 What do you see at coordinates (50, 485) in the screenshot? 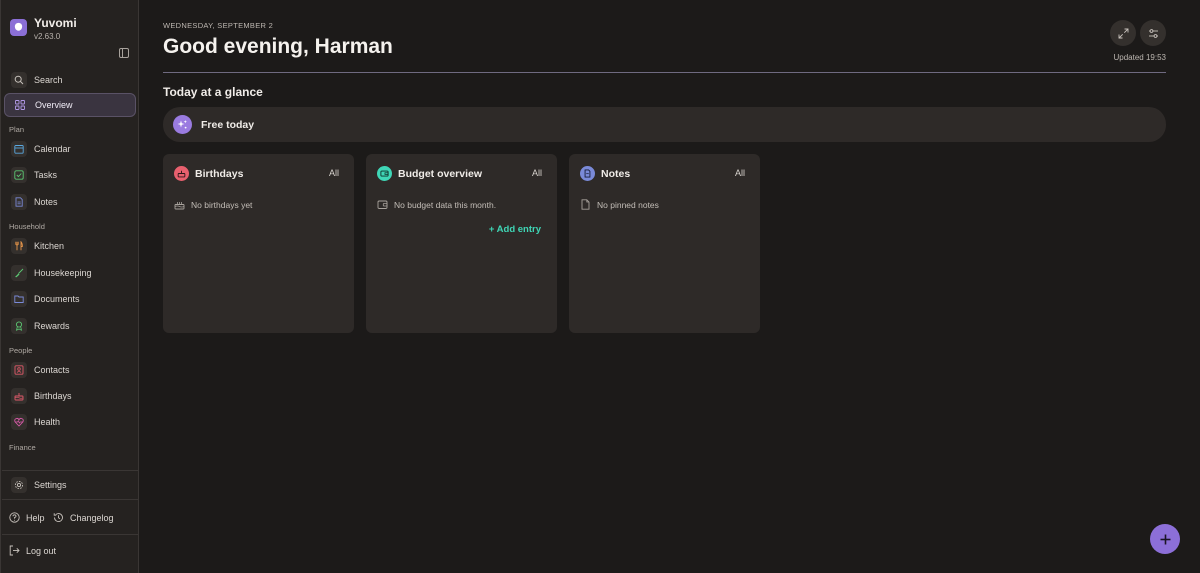
I see `sidebar-item-label: Settings` at bounding box center [50, 485].